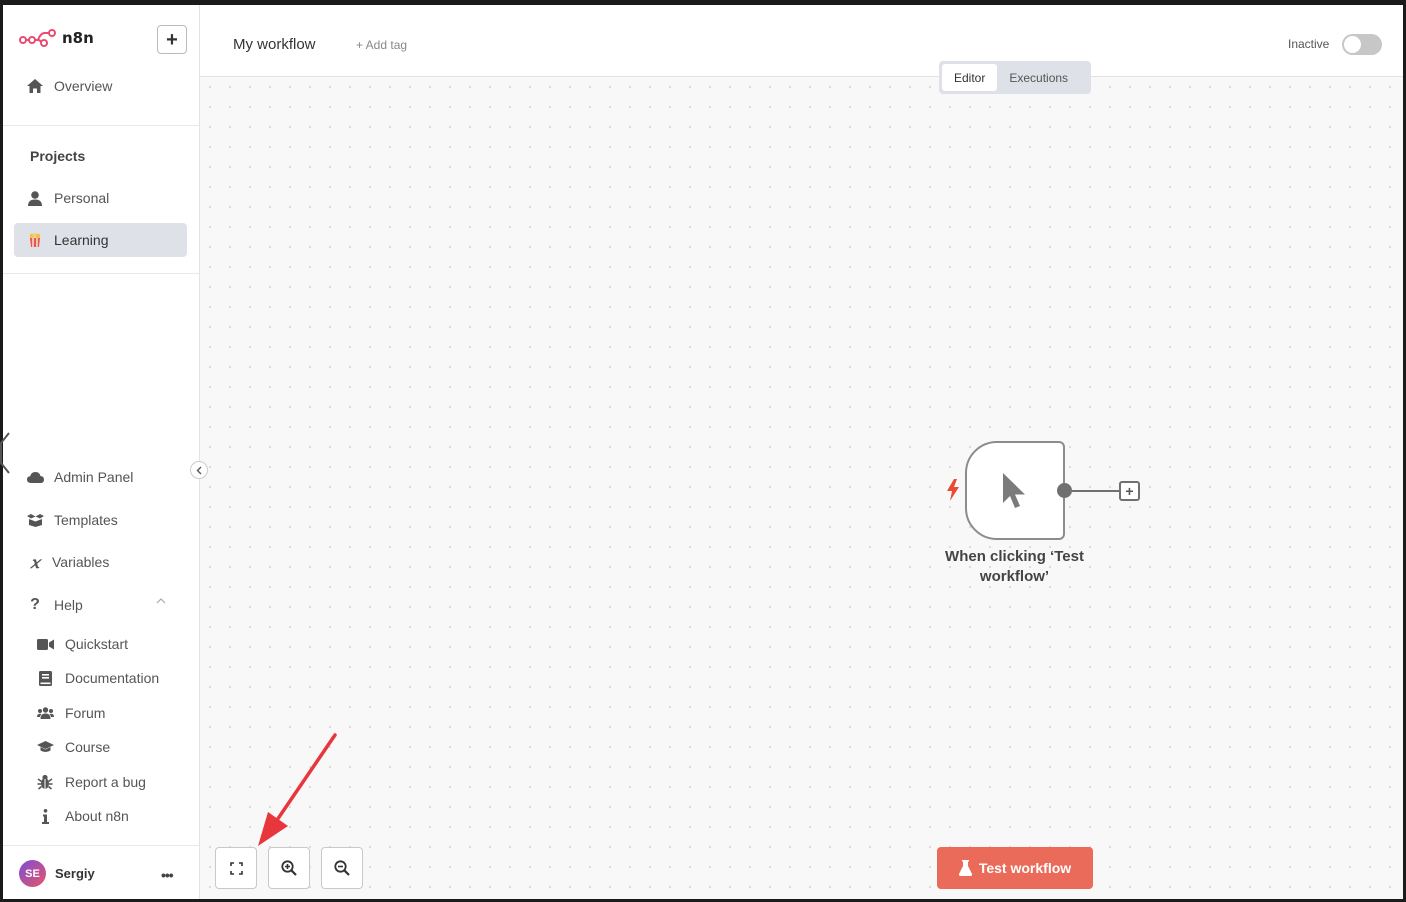  I want to click on sidebar-item-personal: Personal, so click(100, 198).